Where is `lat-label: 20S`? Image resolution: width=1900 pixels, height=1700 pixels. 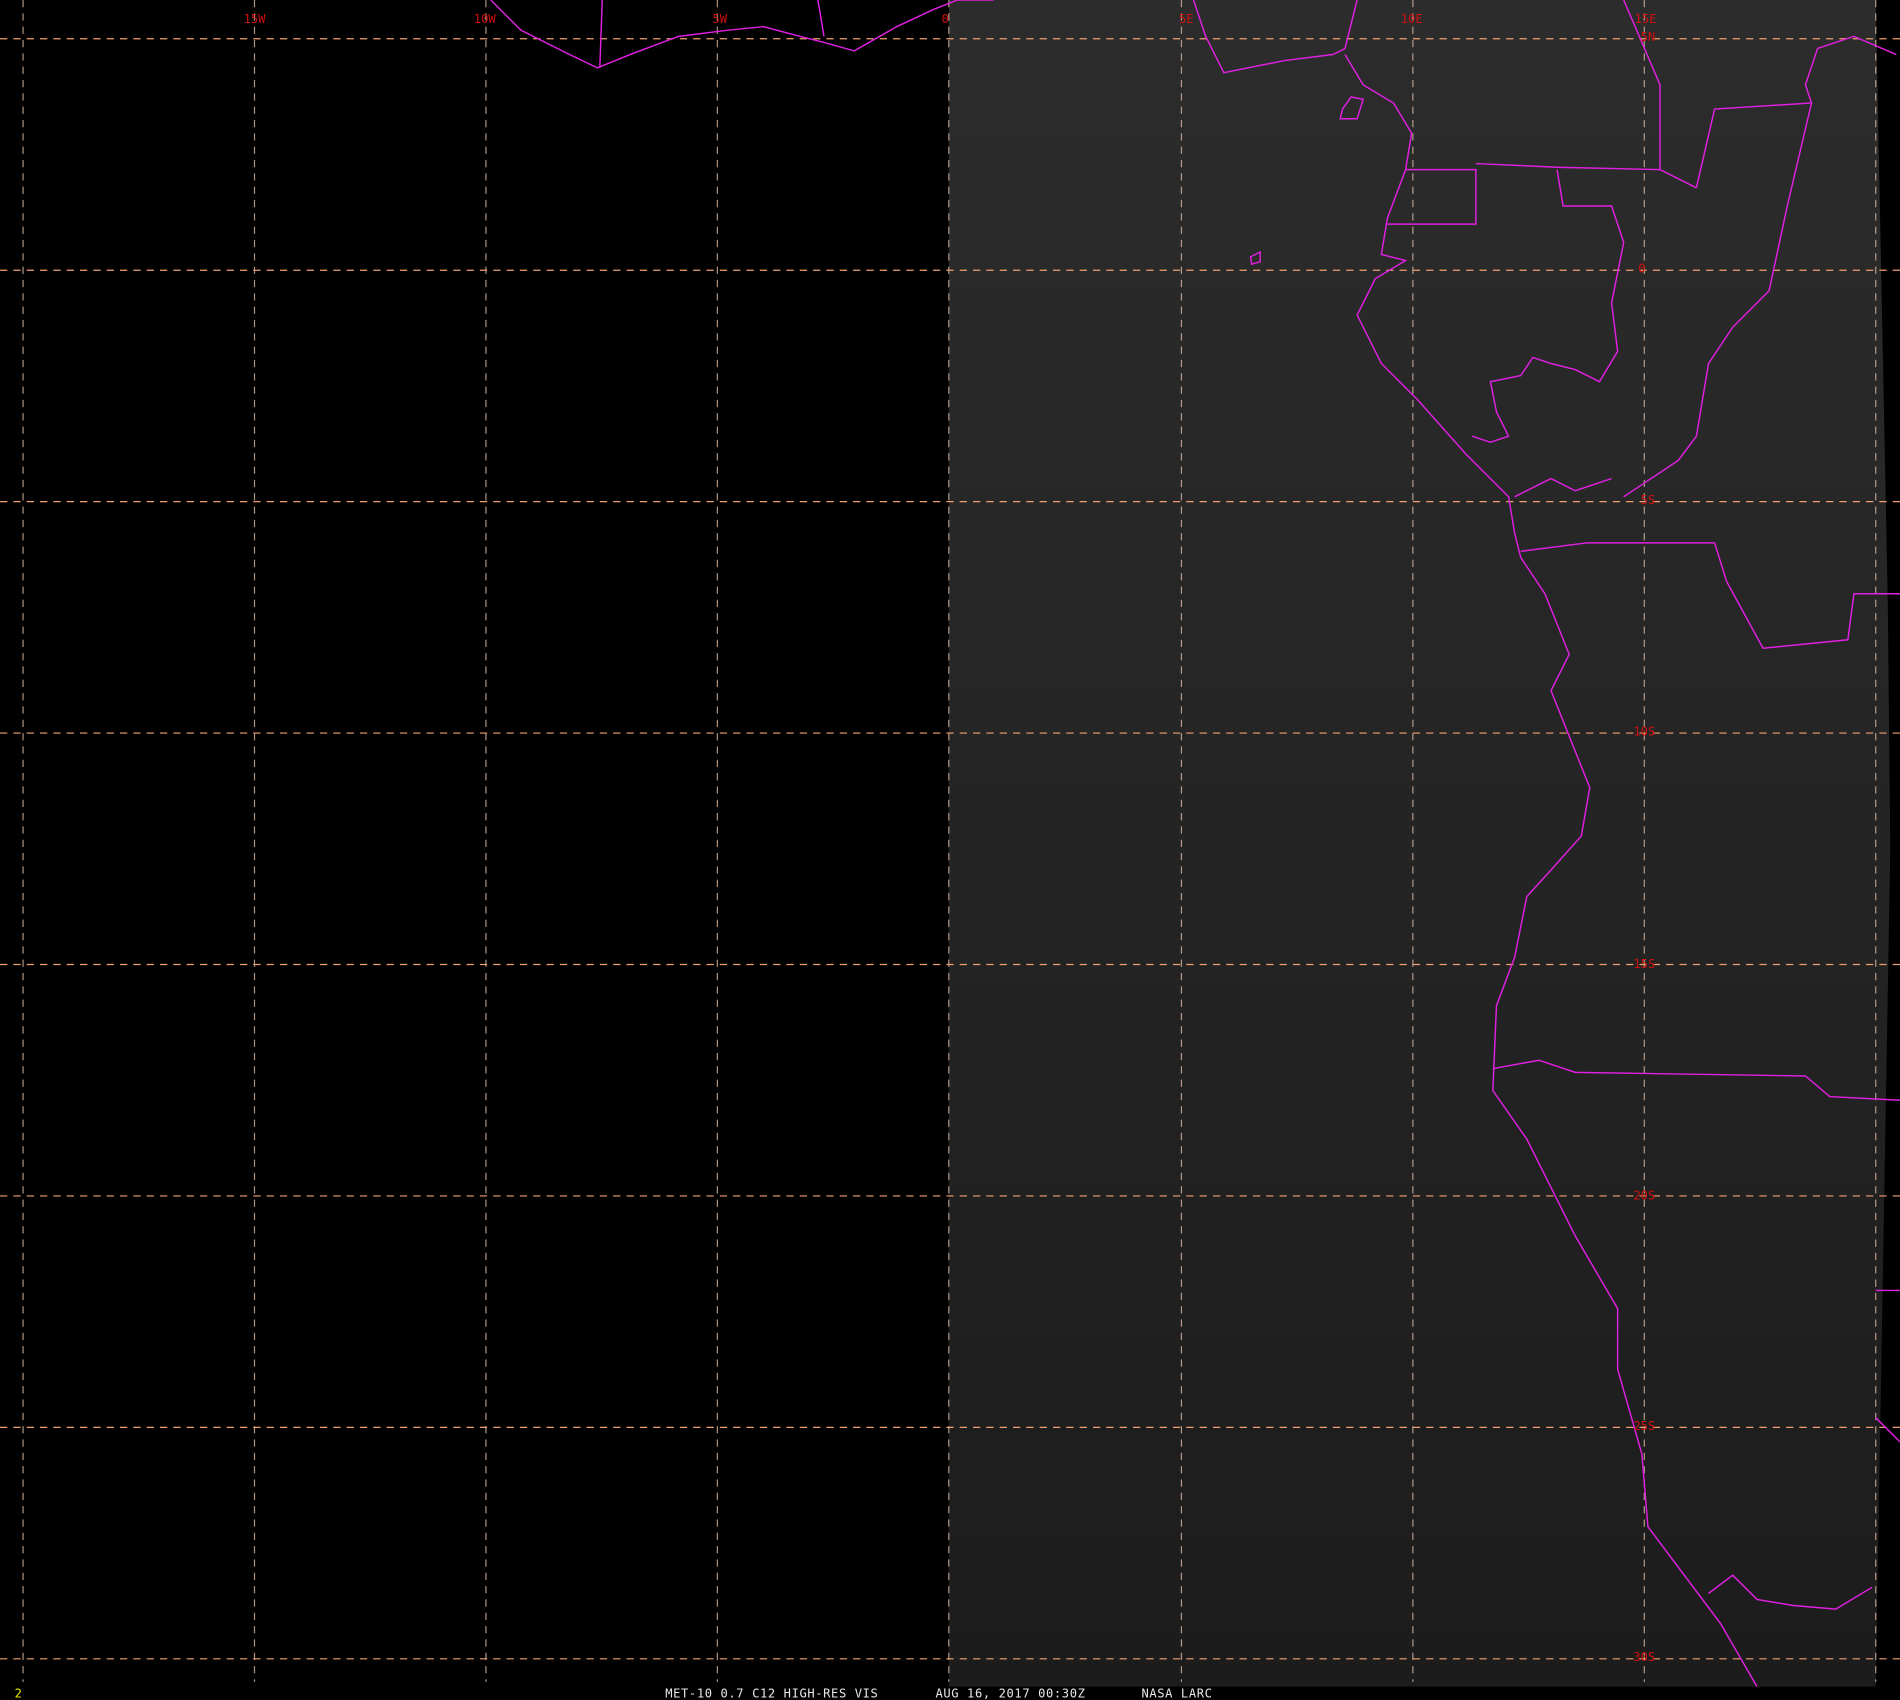 lat-label: 20S is located at coordinates (1644, 1196).